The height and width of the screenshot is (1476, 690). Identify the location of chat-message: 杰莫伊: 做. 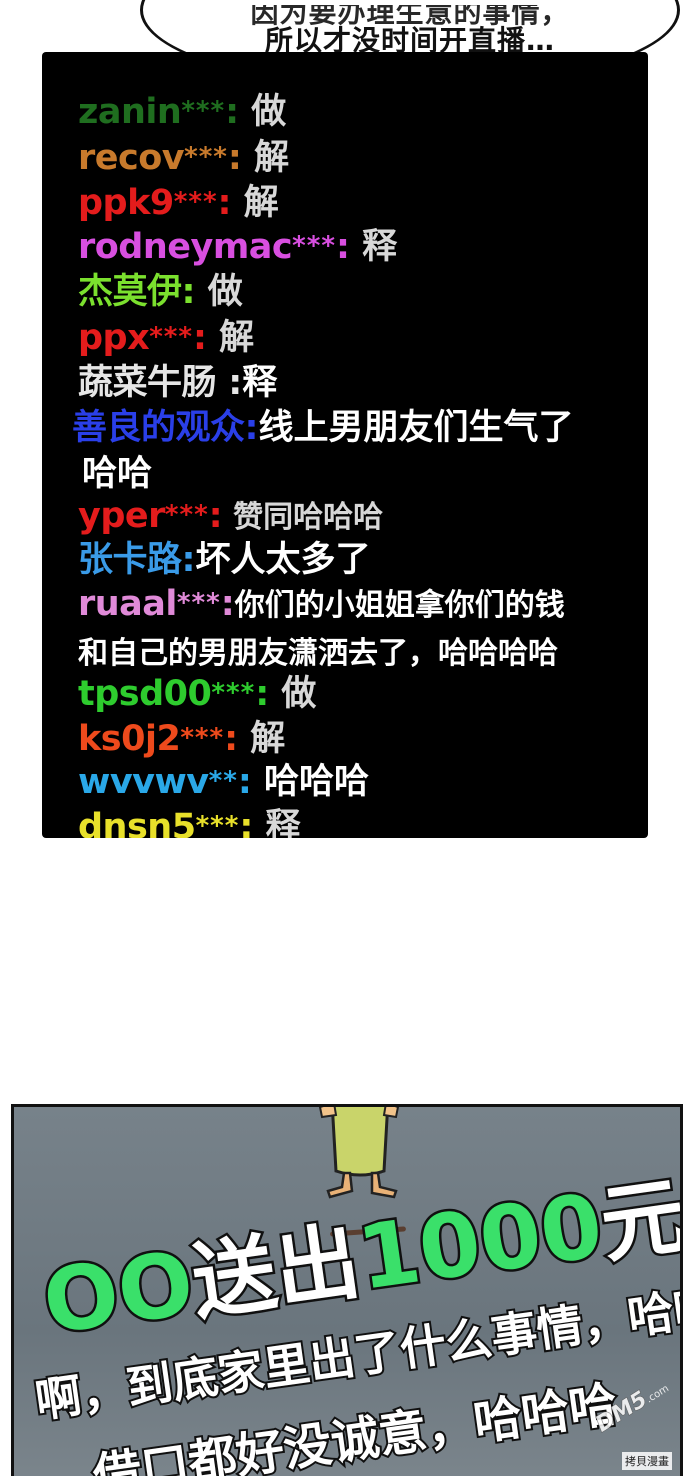
(160, 292).